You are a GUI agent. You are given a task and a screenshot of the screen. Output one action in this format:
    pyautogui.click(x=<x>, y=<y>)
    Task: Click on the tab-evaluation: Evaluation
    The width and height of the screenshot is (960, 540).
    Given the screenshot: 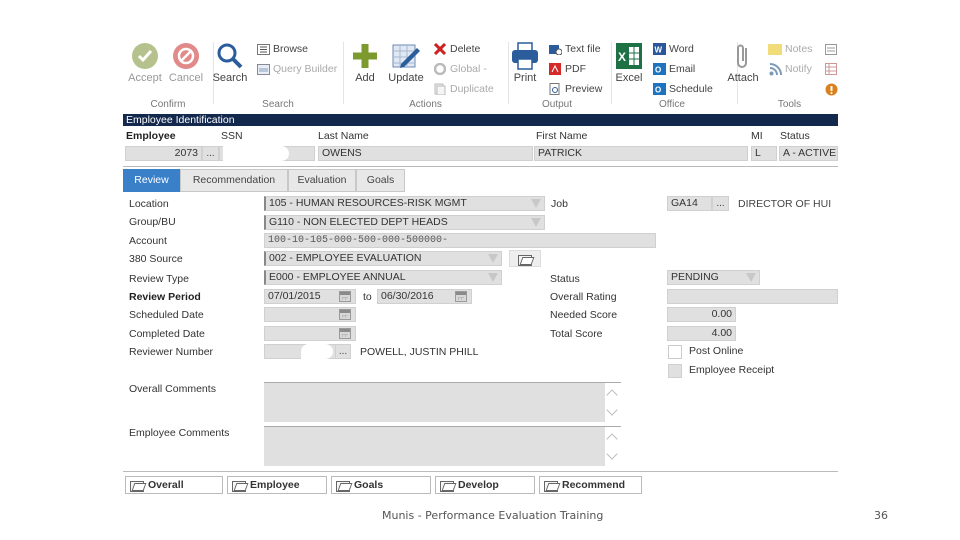 What is the action you would take?
    pyautogui.click(x=322, y=180)
    